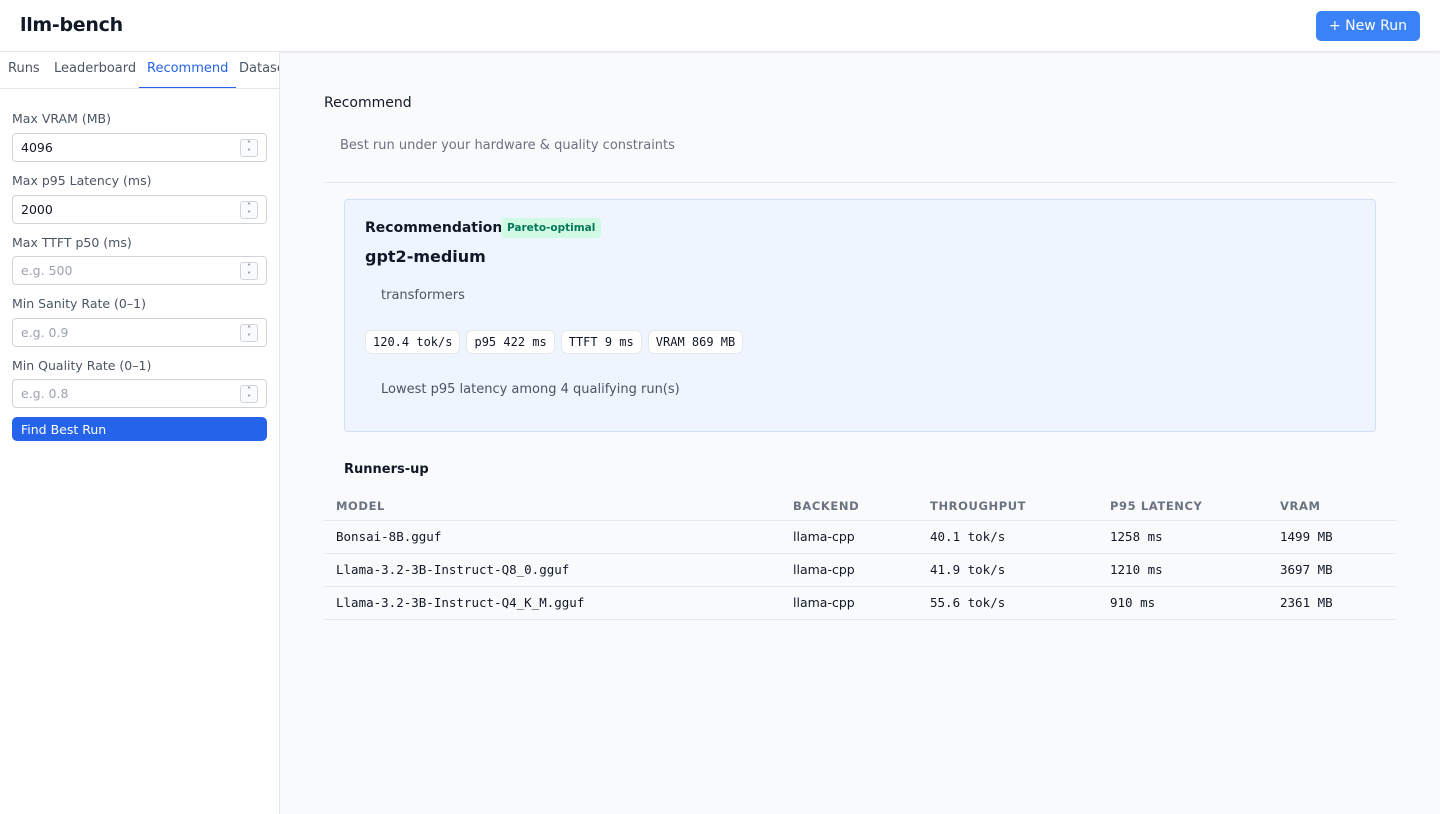 Image resolution: width=1440 pixels, height=814 pixels. Describe the element at coordinates (249, 394) in the screenshot. I see `min-quality-rate-stepper: ˄ ˅` at that location.